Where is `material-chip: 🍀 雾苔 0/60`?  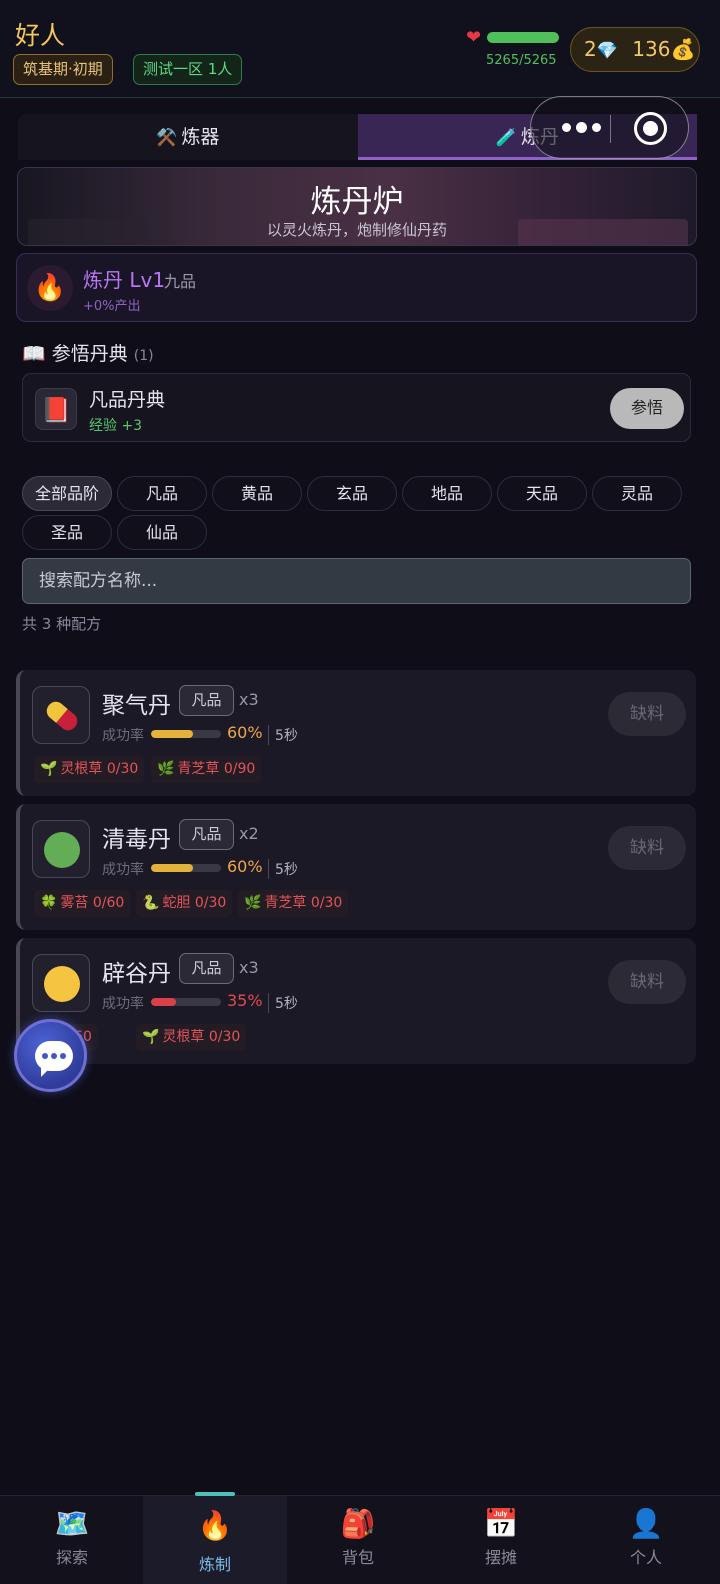
material-chip: 🍀 雾苔 0/60 is located at coordinates (82, 903).